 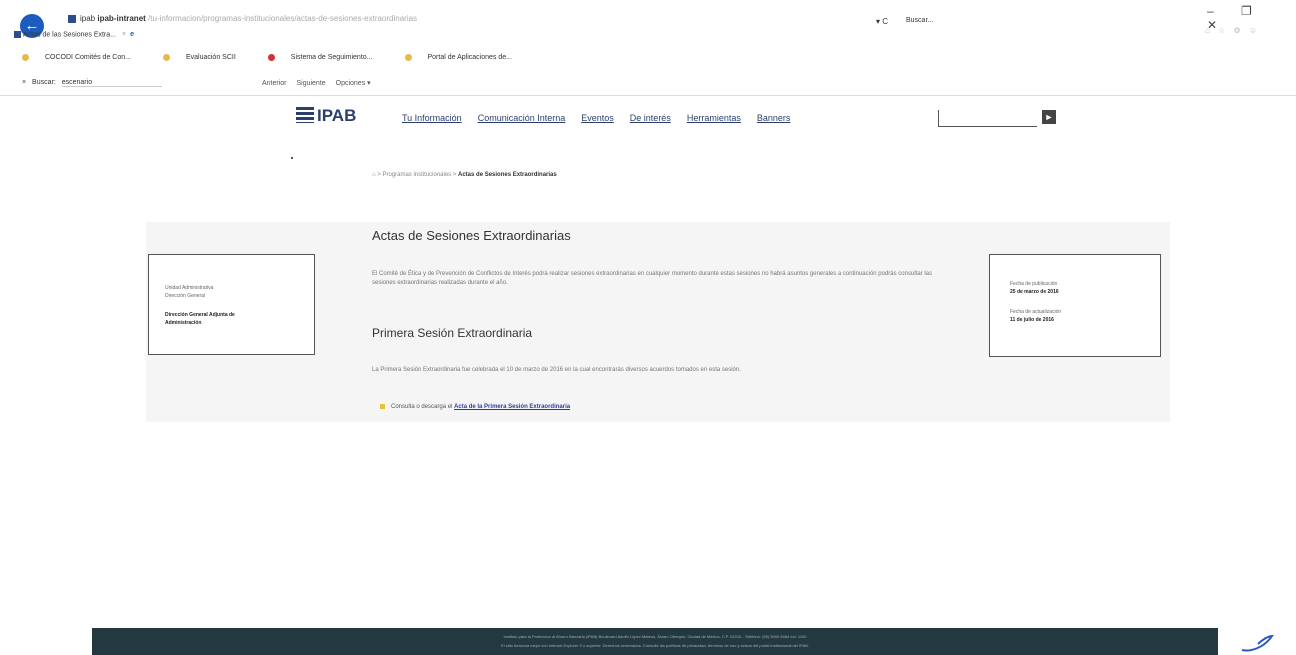 What do you see at coordinates (471, 235) in the screenshot?
I see `page-title: Actas de Sesiones Extraordinarias` at bounding box center [471, 235].